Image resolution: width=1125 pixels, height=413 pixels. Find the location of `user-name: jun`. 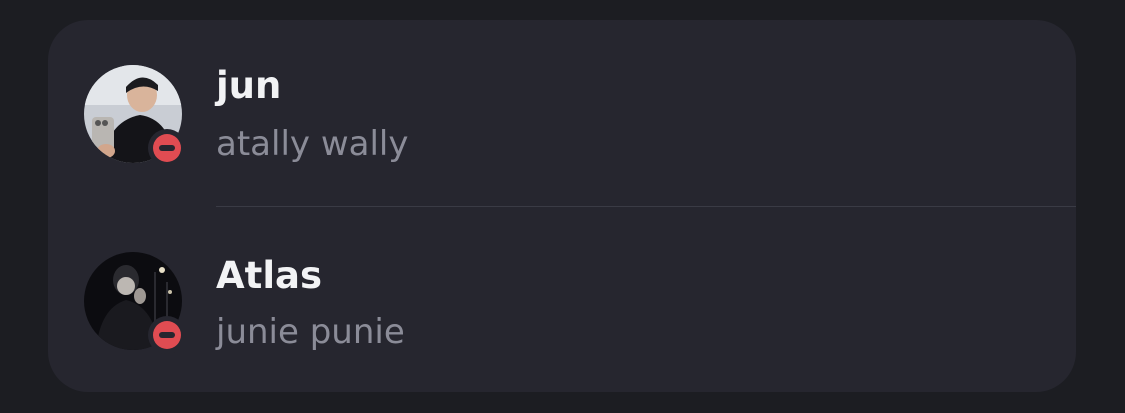

user-name: jun is located at coordinates (249, 85).